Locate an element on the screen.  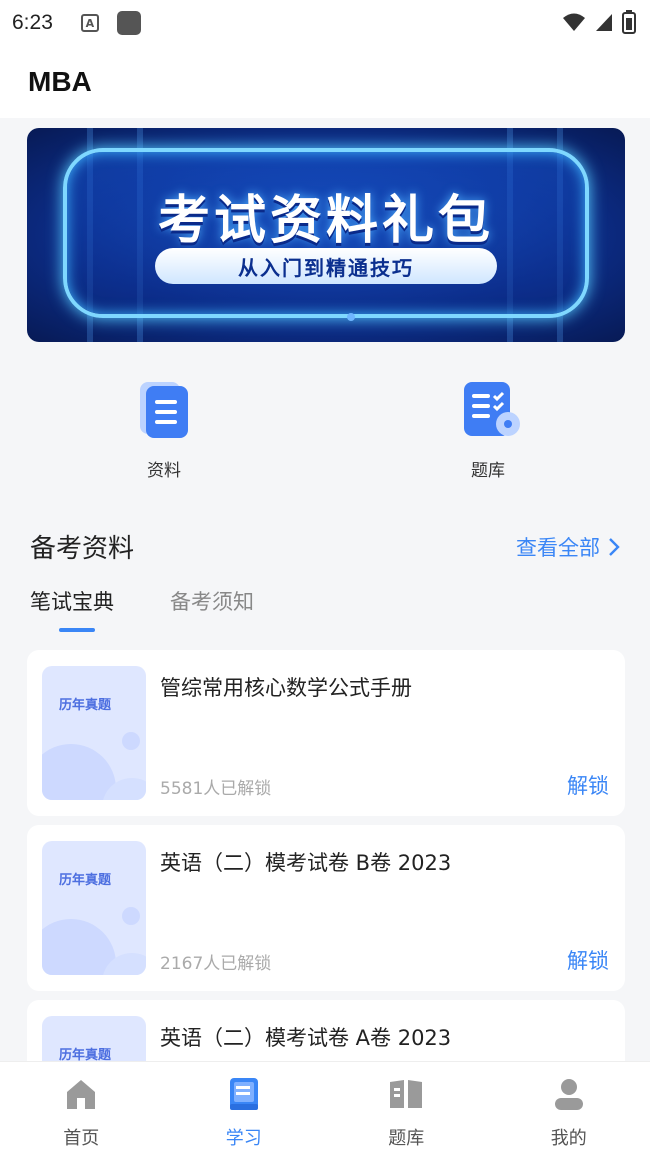
tab-study: 学习 is located at coordinates (244, 1108).